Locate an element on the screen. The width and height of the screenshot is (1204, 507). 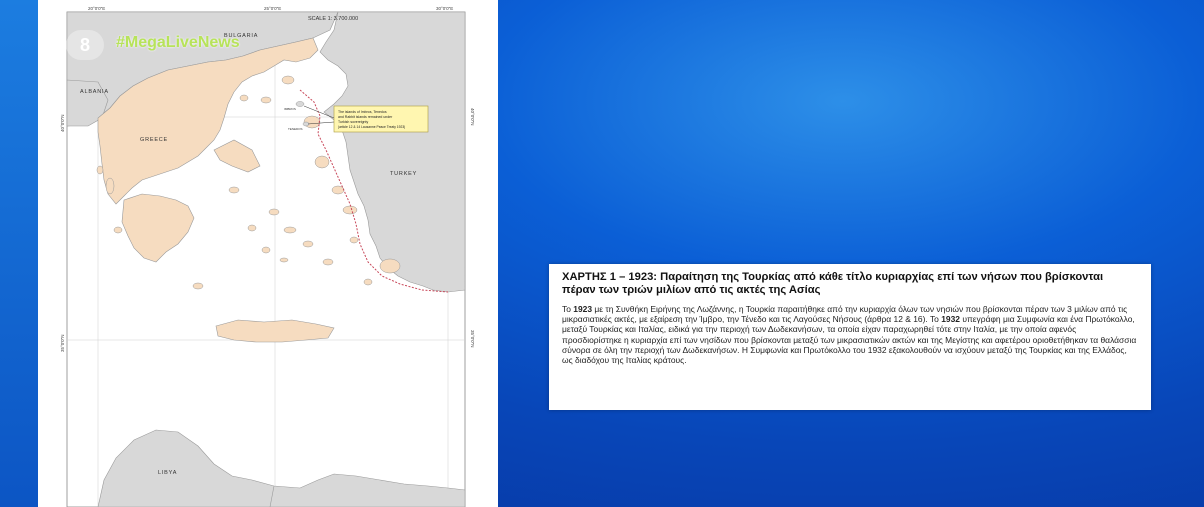
top-tick-1: 20°0'0"E is located at coordinates (96, 8).